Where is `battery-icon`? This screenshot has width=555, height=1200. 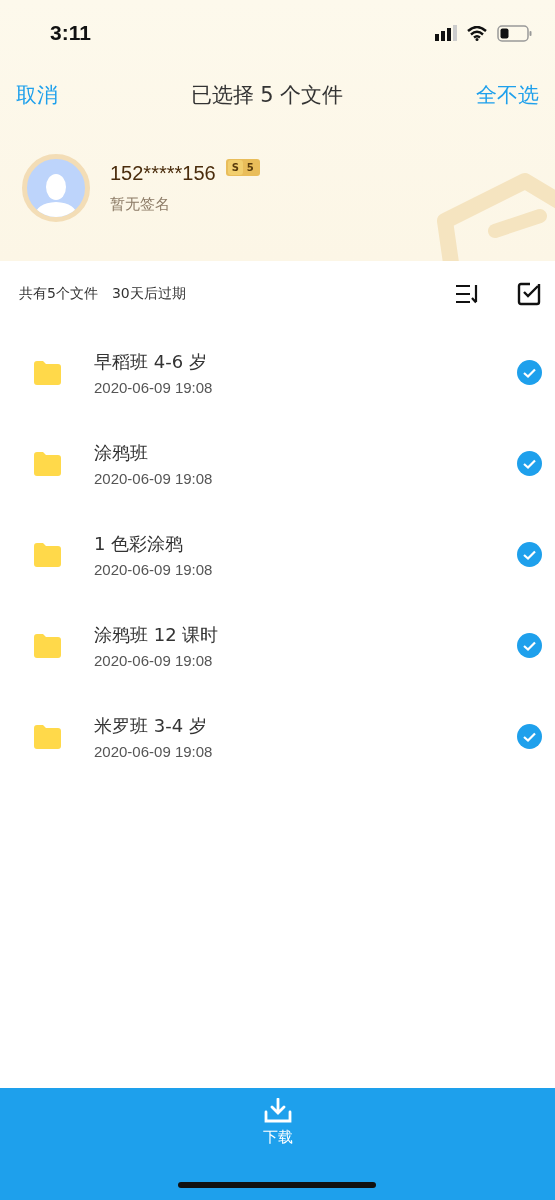
battery-icon is located at coordinates (515, 33).